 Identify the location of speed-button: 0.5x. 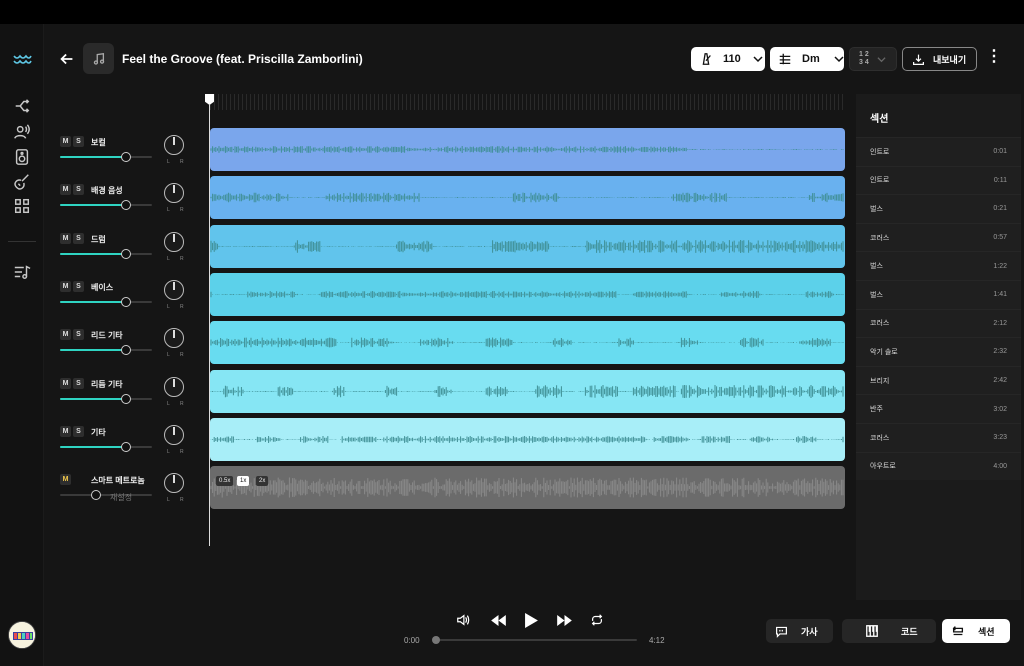
(225, 481).